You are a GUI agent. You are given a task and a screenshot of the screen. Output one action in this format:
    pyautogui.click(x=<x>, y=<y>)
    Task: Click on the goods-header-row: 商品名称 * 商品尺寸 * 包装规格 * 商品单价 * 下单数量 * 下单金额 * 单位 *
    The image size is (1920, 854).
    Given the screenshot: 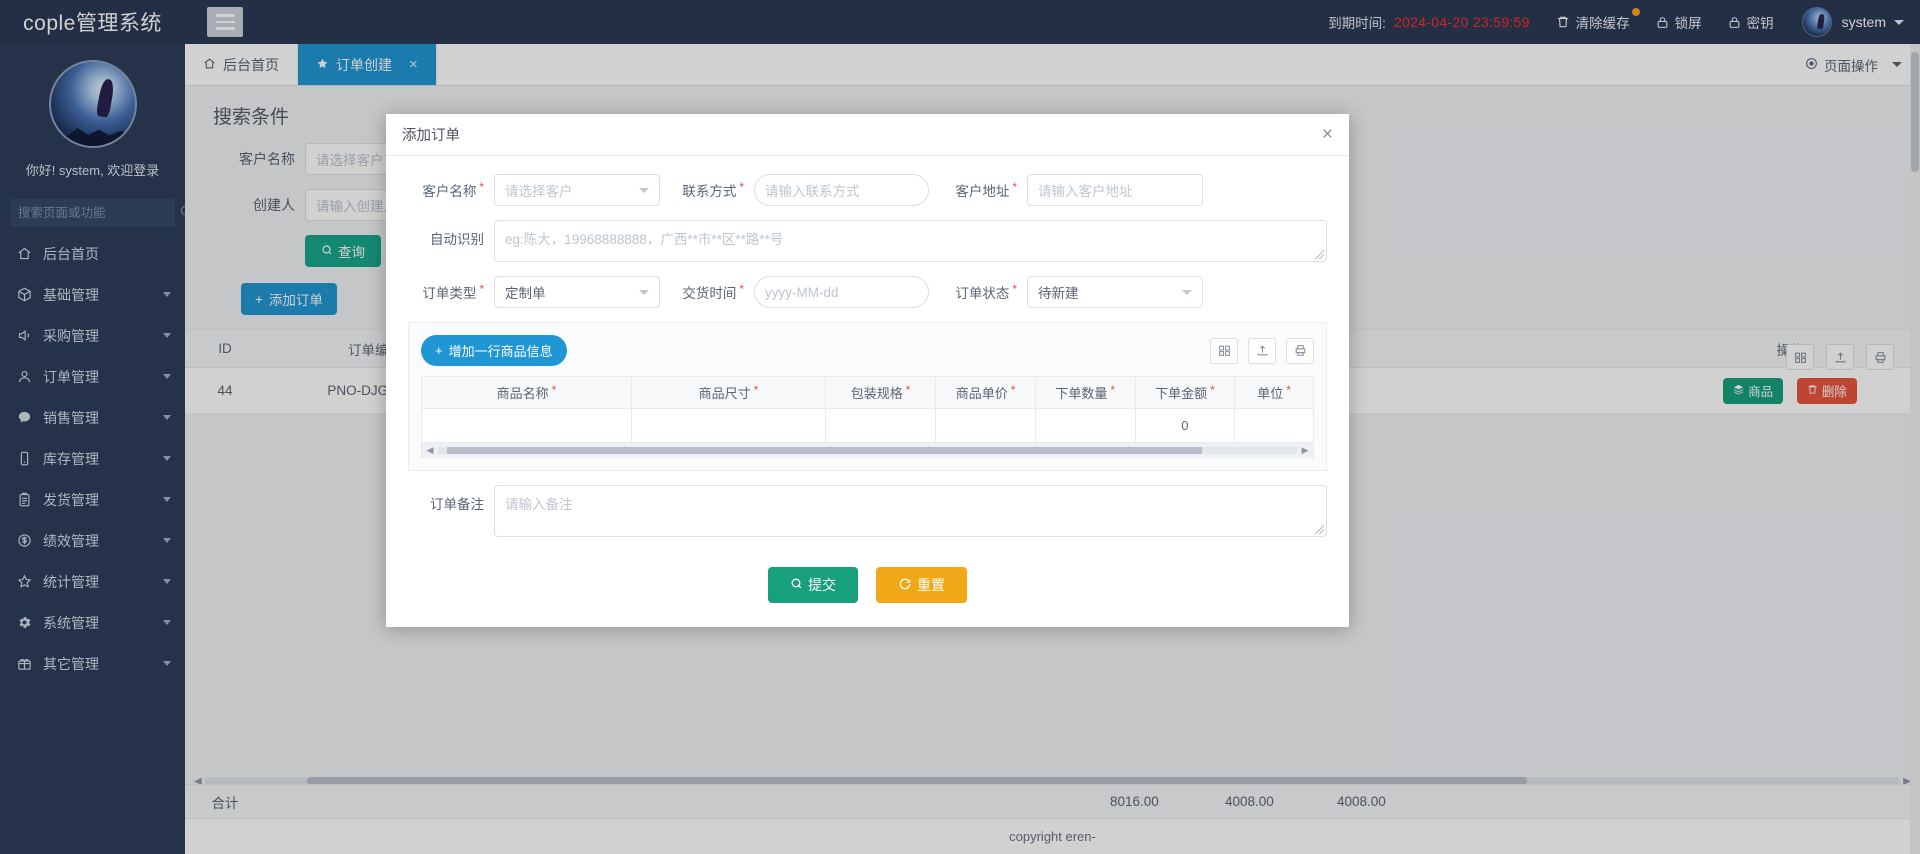 What is the action you would take?
    pyautogui.click(x=867, y=392)
    